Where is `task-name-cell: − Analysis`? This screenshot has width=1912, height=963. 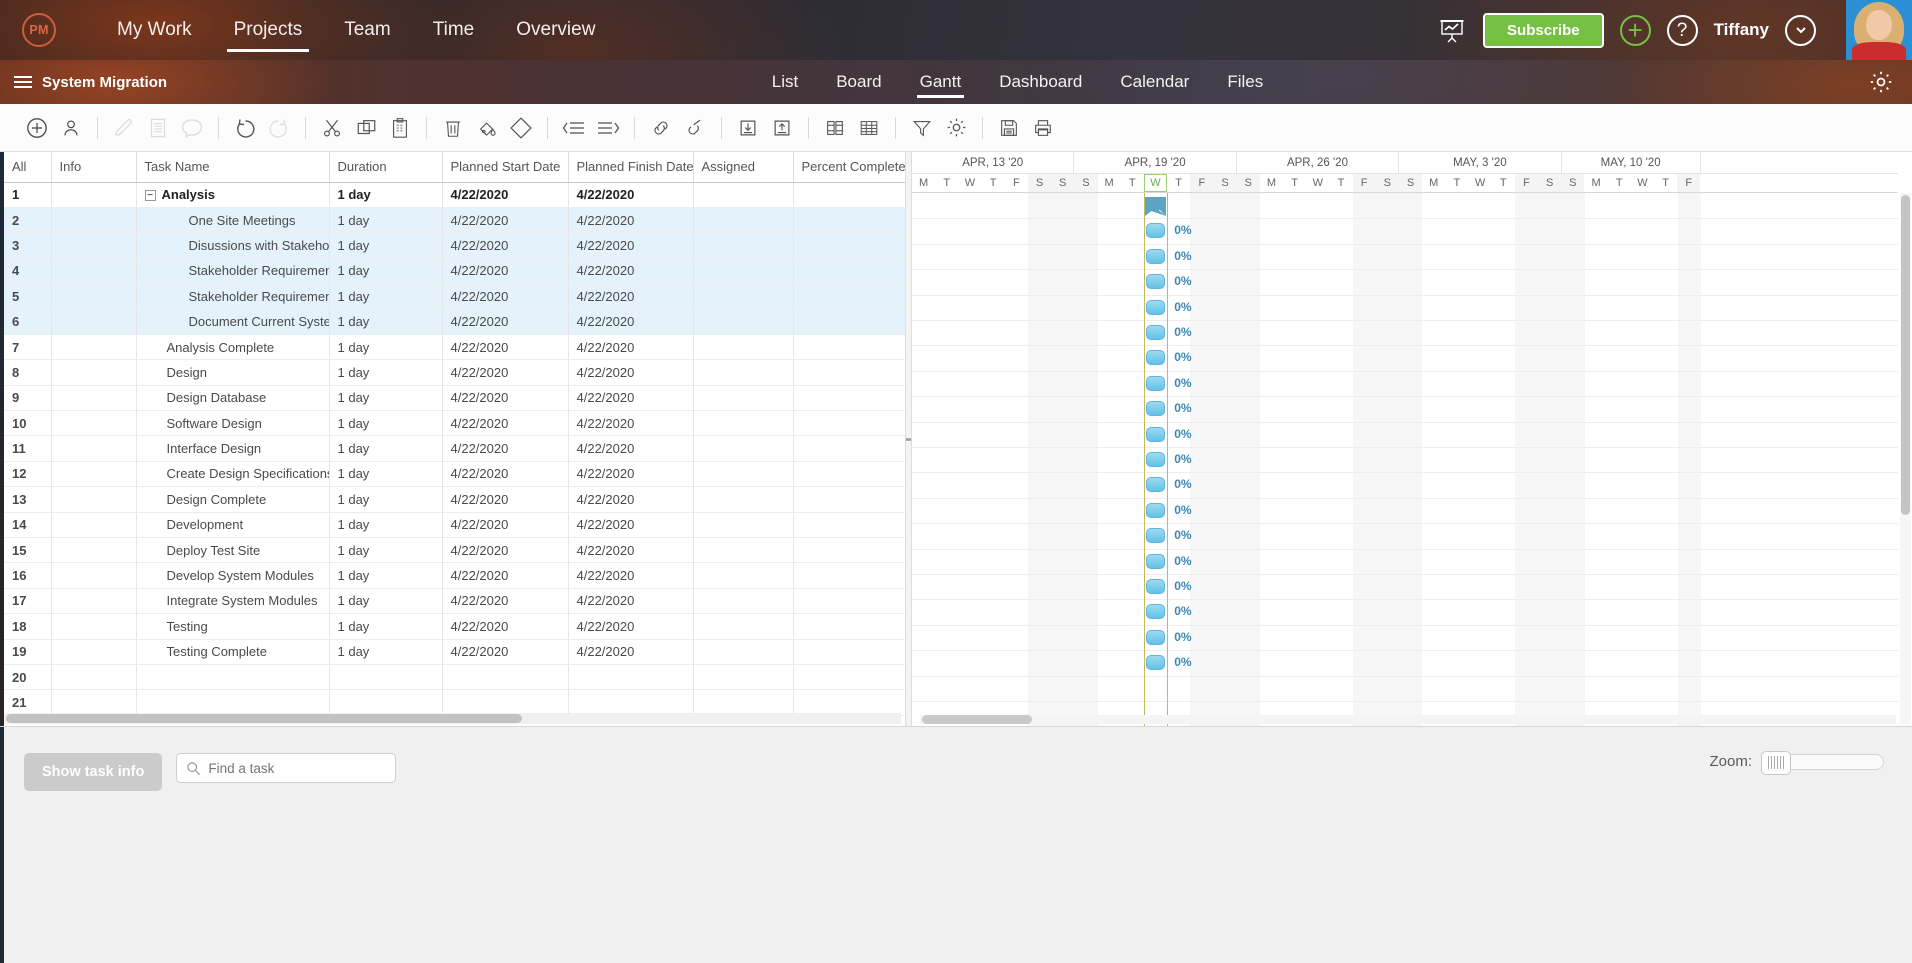
task-name-cell: − Analysis is located at coordinates (233, 195).